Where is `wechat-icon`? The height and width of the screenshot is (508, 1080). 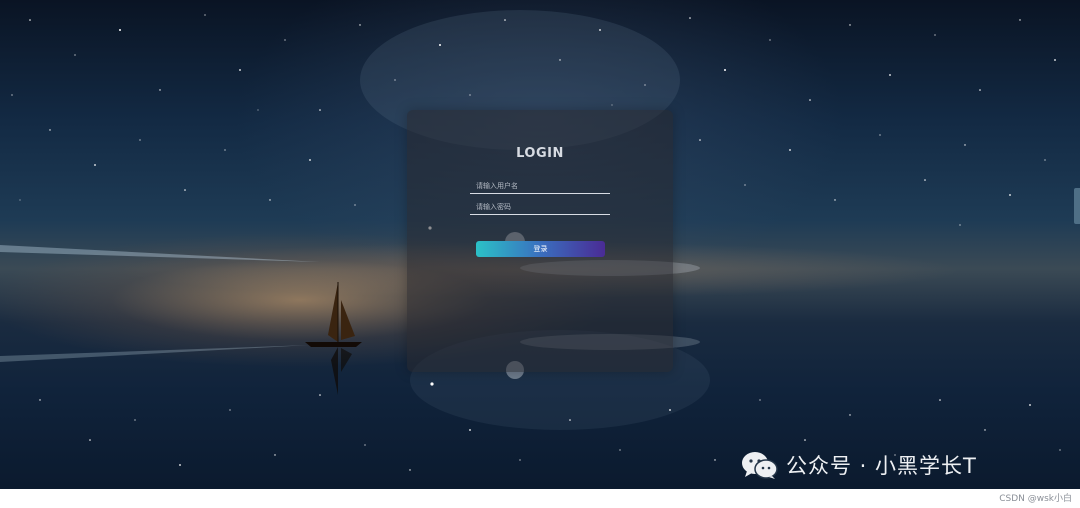 wechat-icon is located at coordinates (760, 465).